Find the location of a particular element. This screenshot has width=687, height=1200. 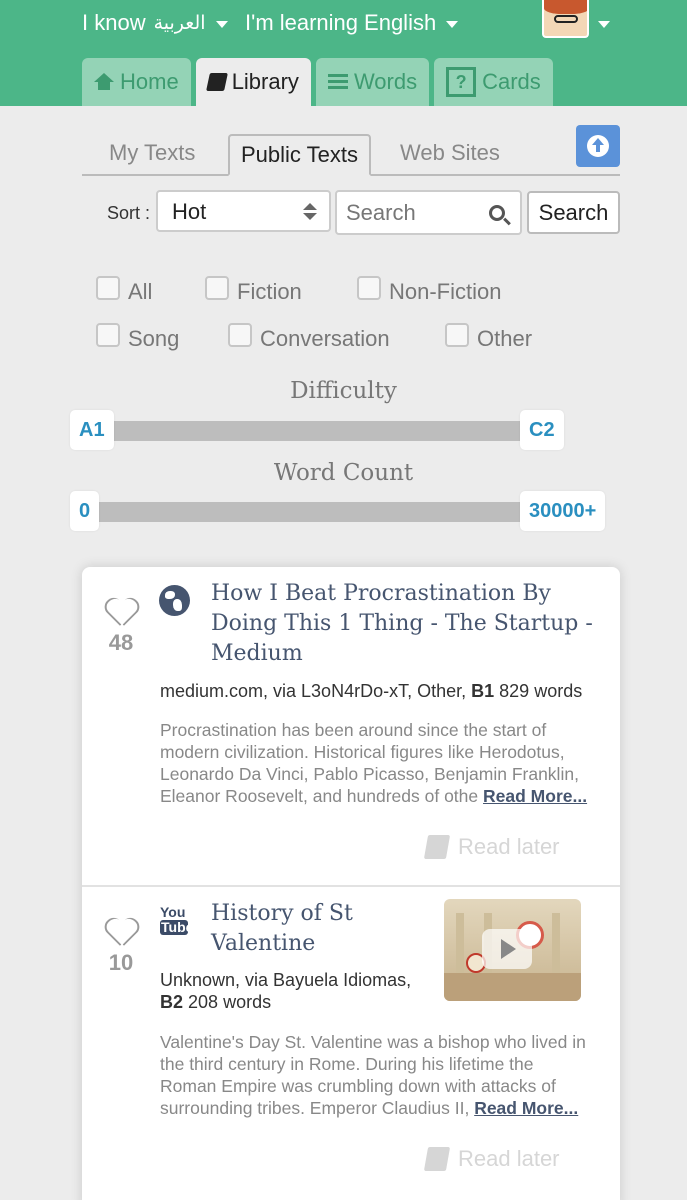

filter-other: Other is located at coordinates (489, 337).